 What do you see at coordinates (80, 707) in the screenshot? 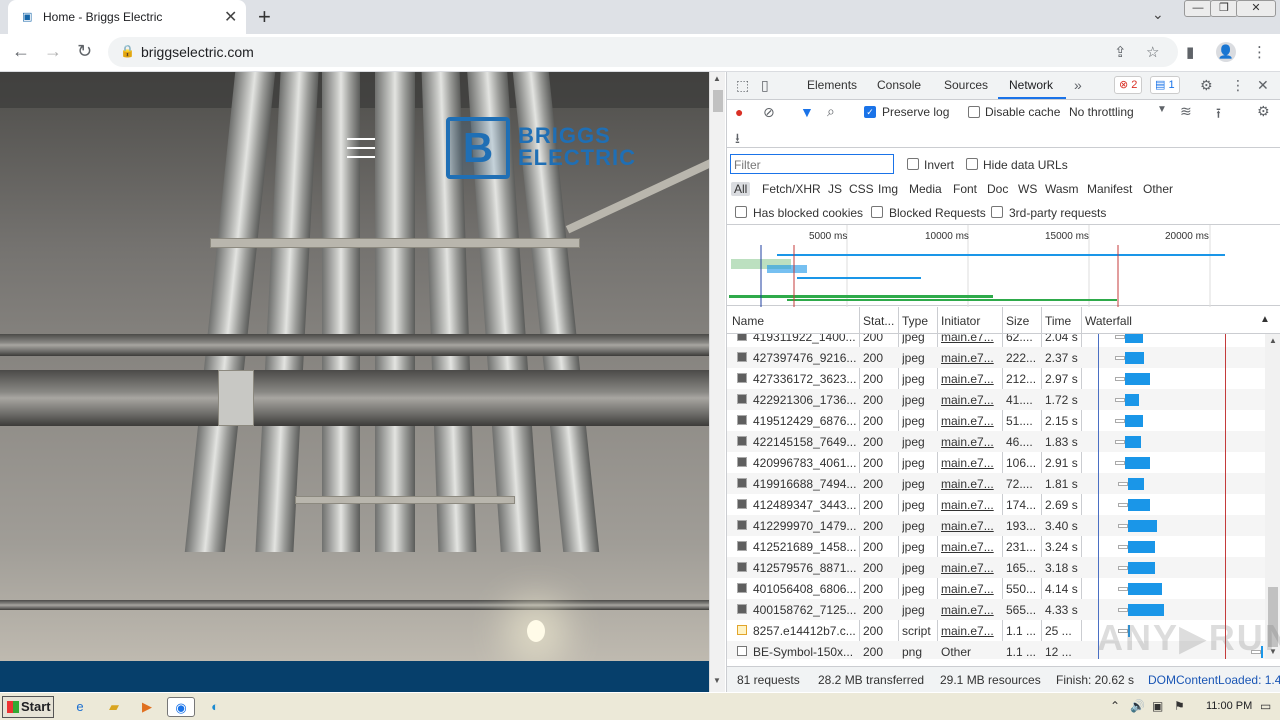
I see `internet-explorer-icon: e` at bounding box center [80, 707].